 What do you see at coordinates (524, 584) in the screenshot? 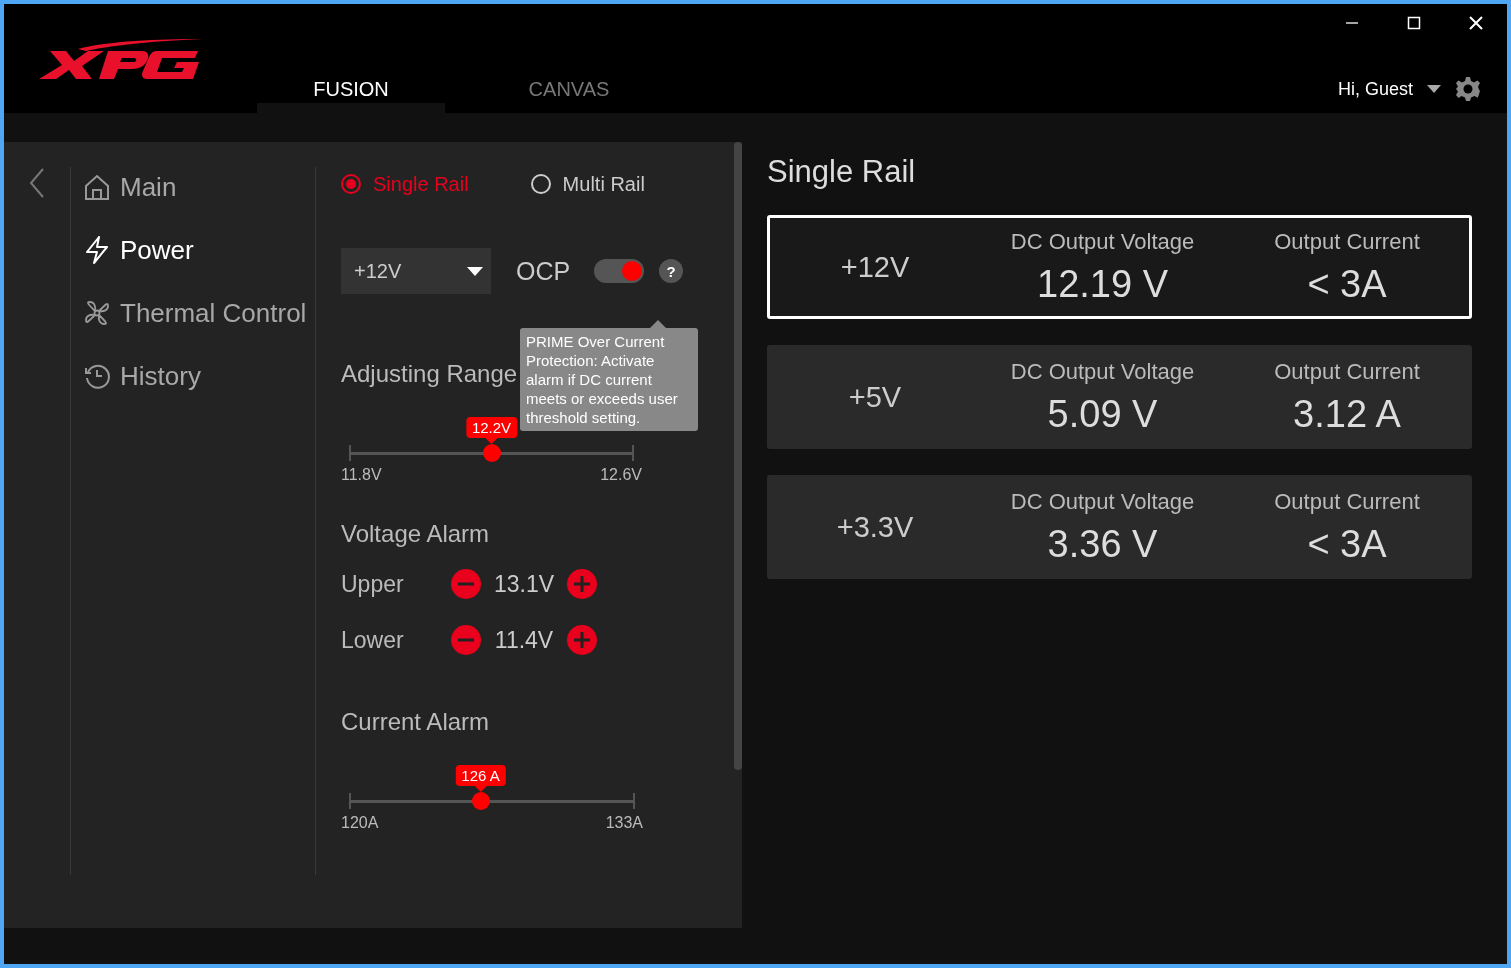
I see `alarm-value: 13.1V` at bounding box center [524, 584].